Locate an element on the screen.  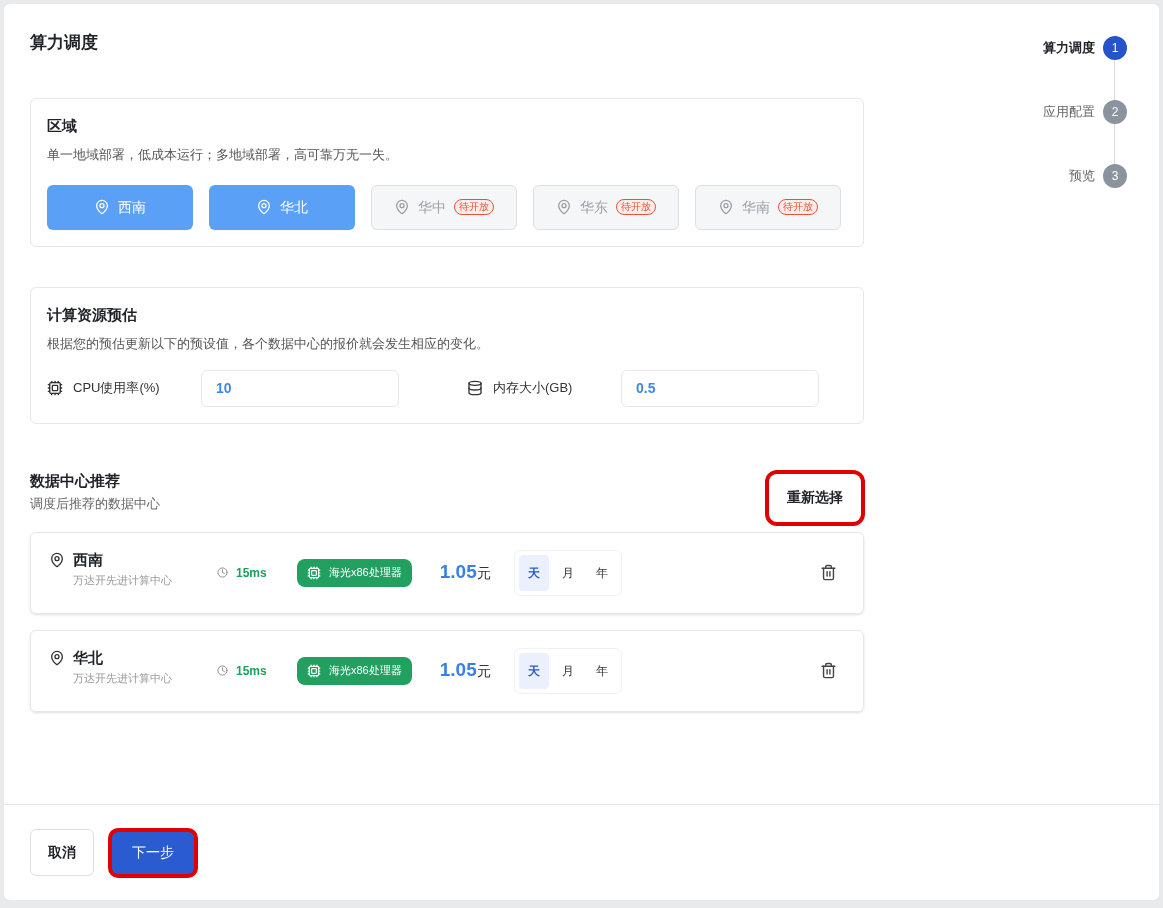
datacenter-name: 西南 is located at coordinates (88, 560).